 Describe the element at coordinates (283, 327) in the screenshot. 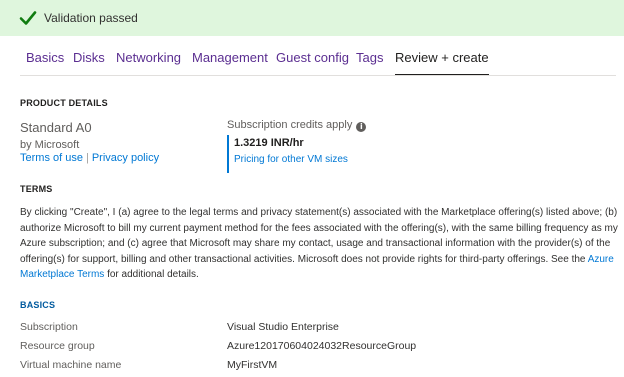

I see `subscription-value: Visual Studio Enterprise` at that location.